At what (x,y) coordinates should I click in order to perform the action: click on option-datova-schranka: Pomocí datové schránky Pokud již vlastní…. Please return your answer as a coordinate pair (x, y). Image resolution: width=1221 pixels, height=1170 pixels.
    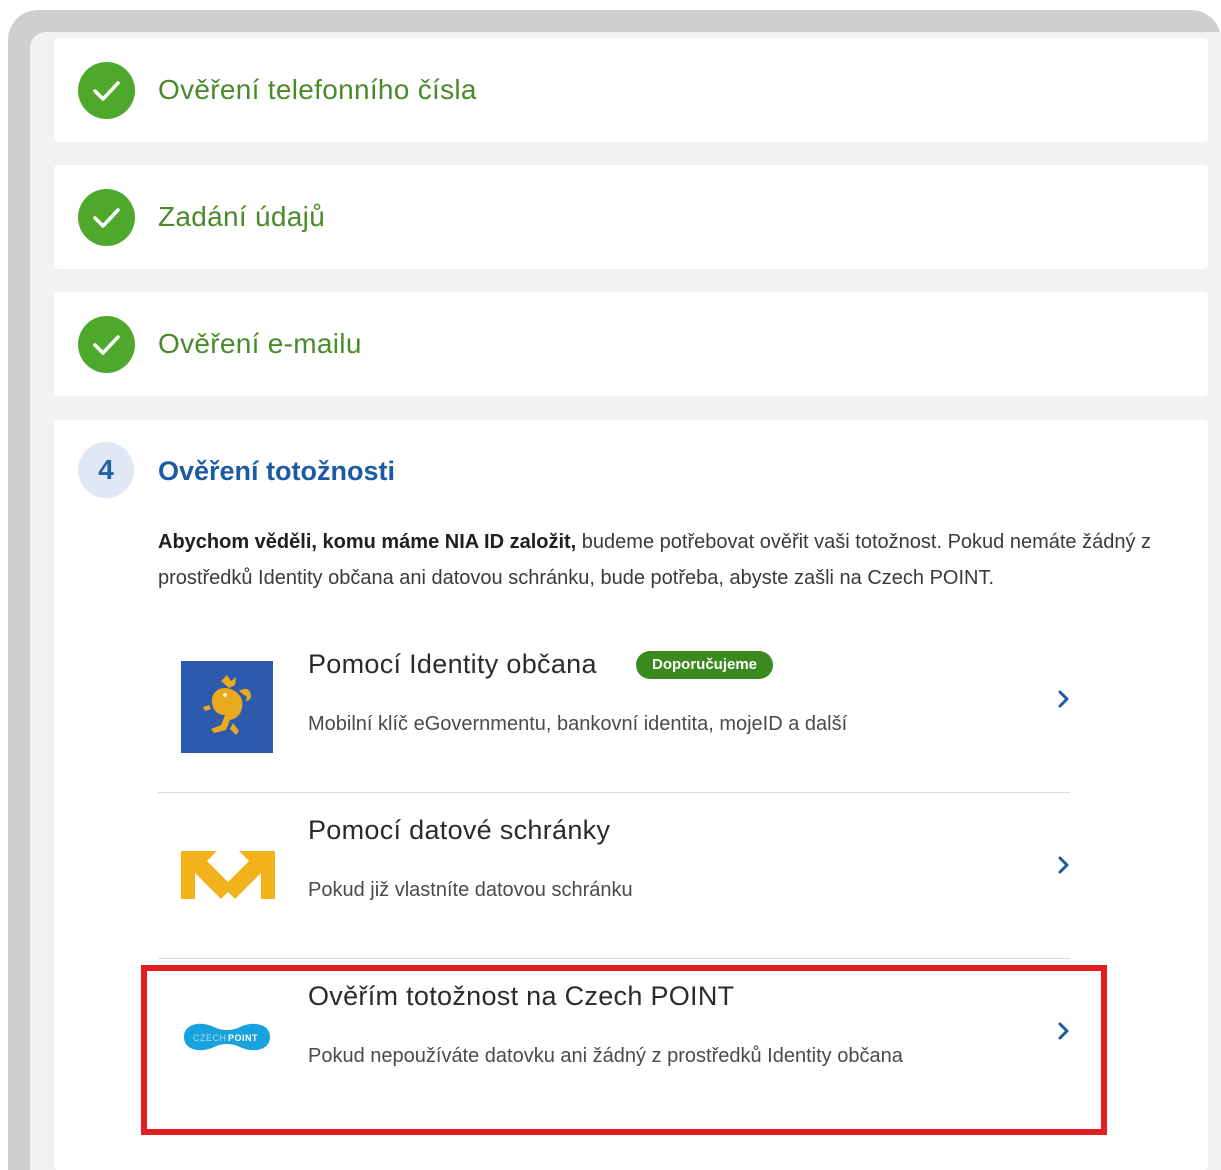
    Looking at the image, I should click on (614, 876).